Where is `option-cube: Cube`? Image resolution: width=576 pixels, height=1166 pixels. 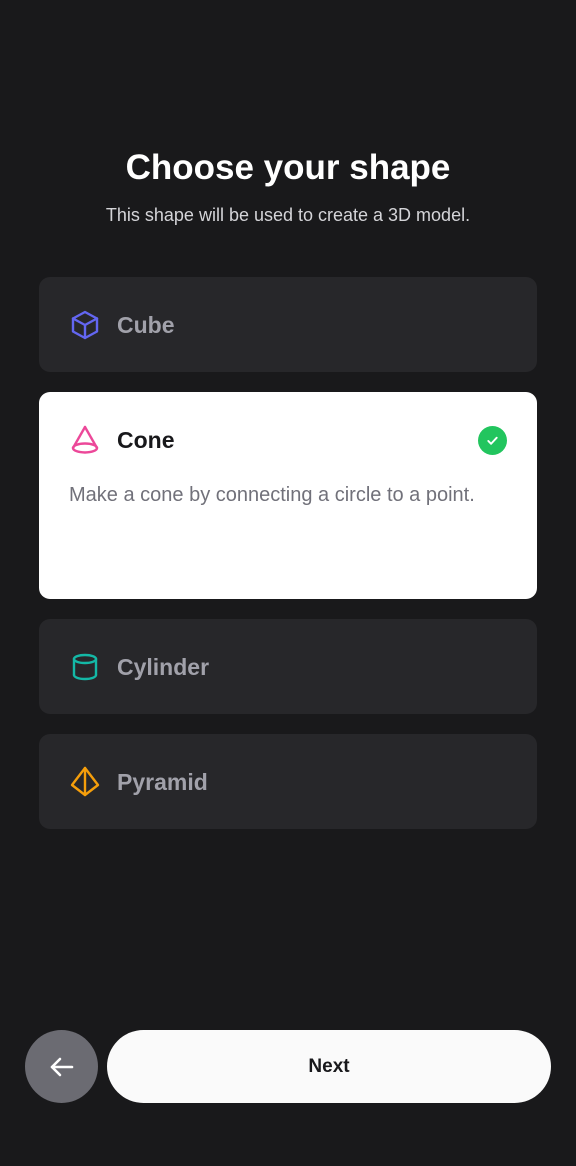
option-cube: Cube is located at coordinates (288, 324).